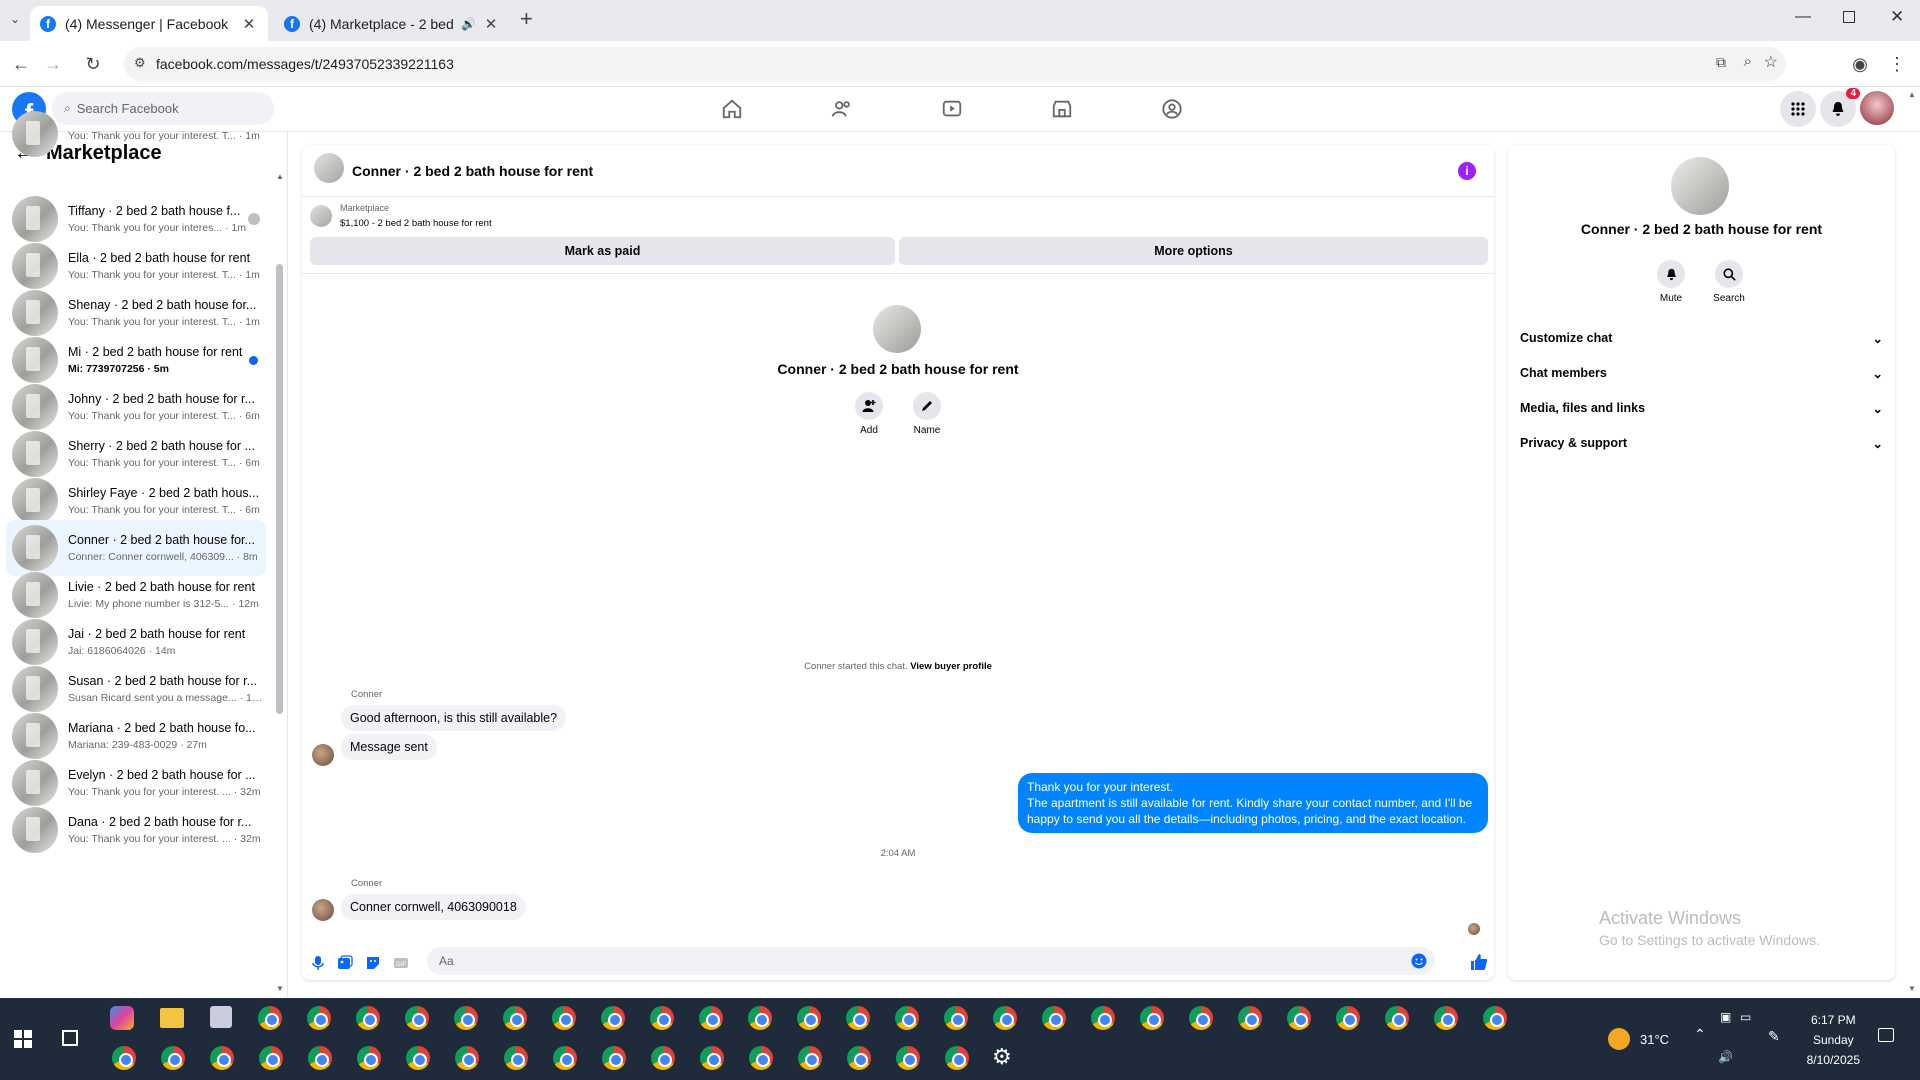 This screenshot has height=1080, width=1920. What do you see at coordinates (53, 64) in the screenshot?
I see `forward-button: →` at bounding box center [53, 64].